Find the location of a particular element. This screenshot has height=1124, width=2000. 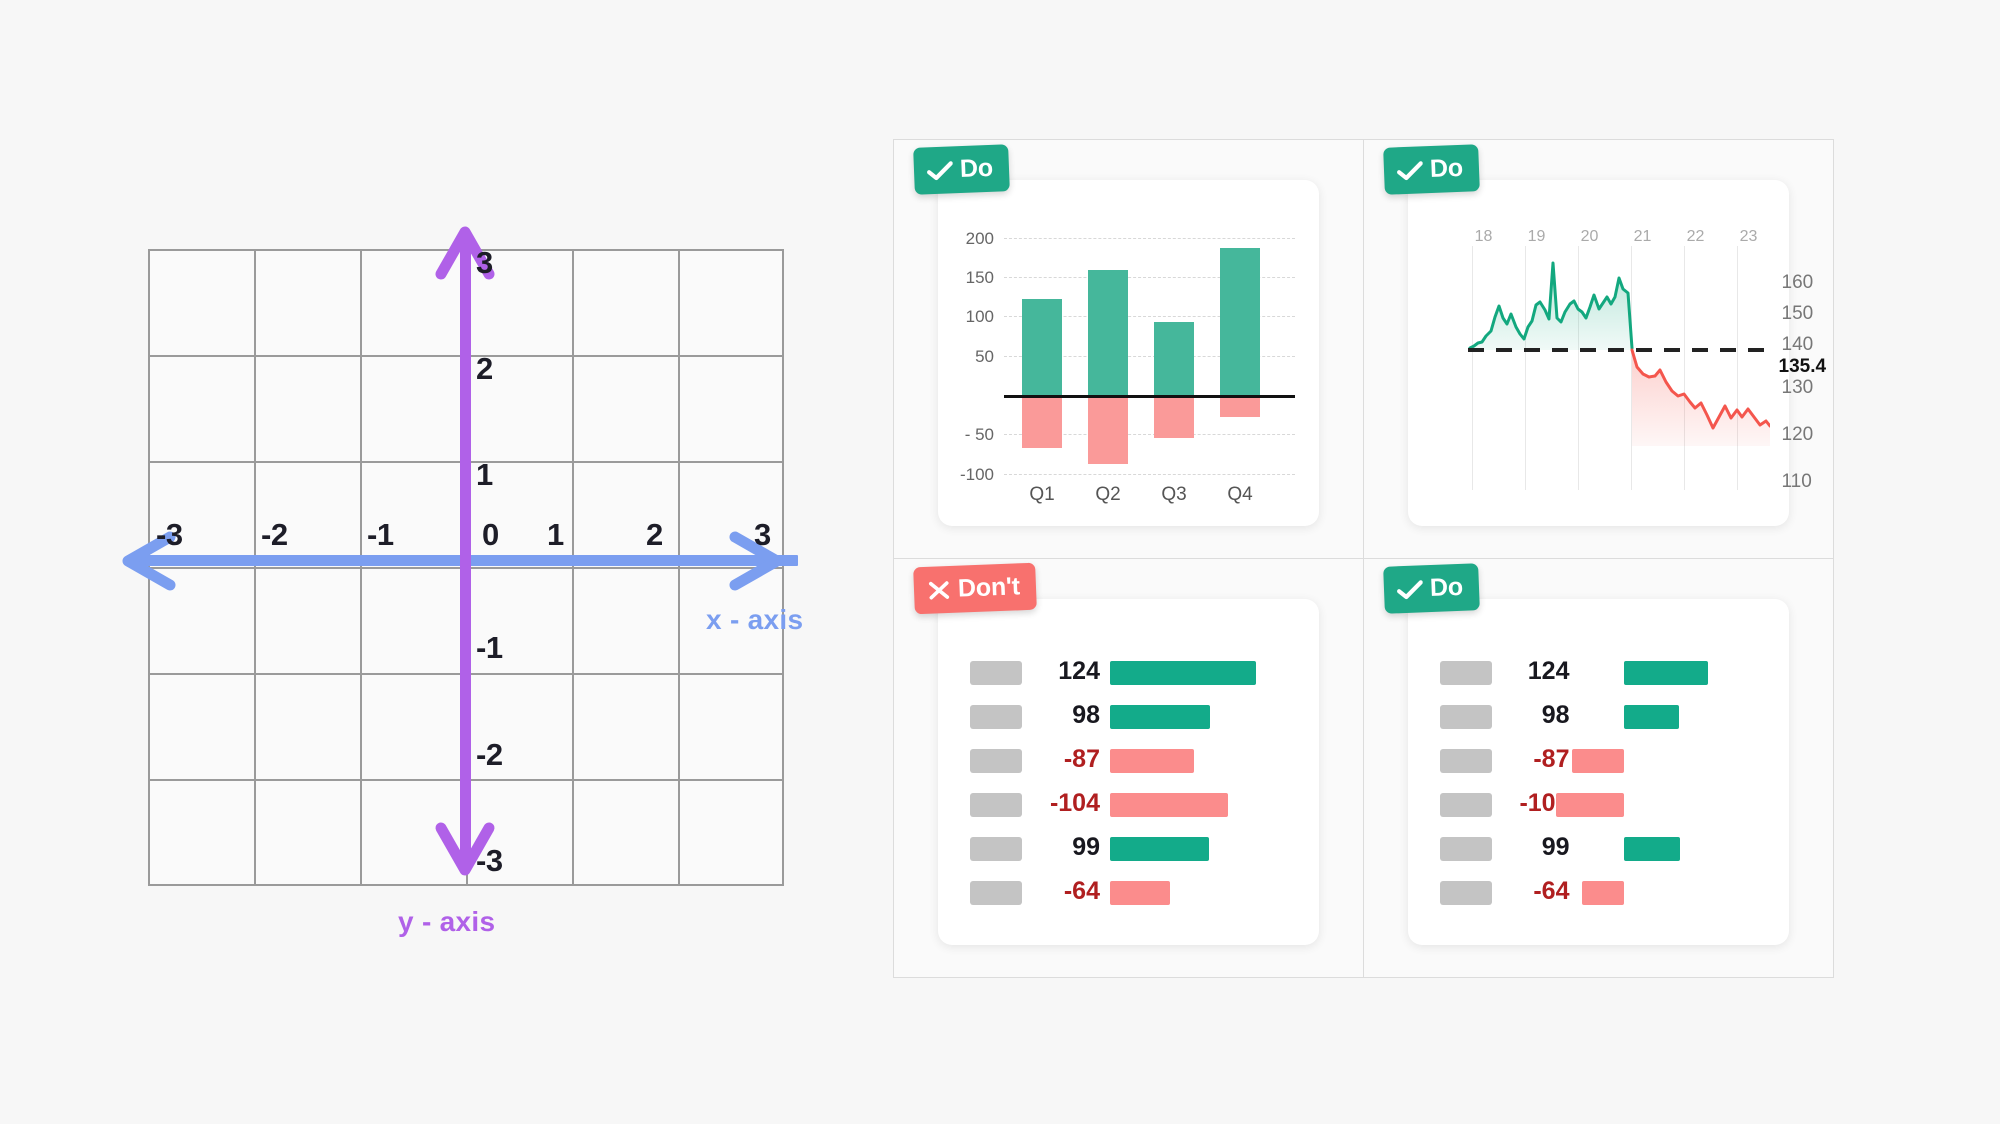

badge-label: Don't is located at coordinates (989, 587).